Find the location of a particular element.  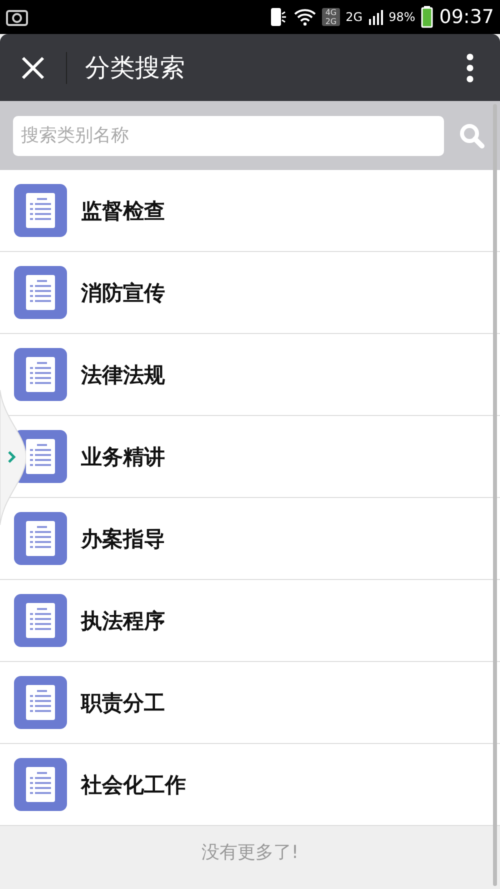

more-icon is located at coordinates (470, 67).